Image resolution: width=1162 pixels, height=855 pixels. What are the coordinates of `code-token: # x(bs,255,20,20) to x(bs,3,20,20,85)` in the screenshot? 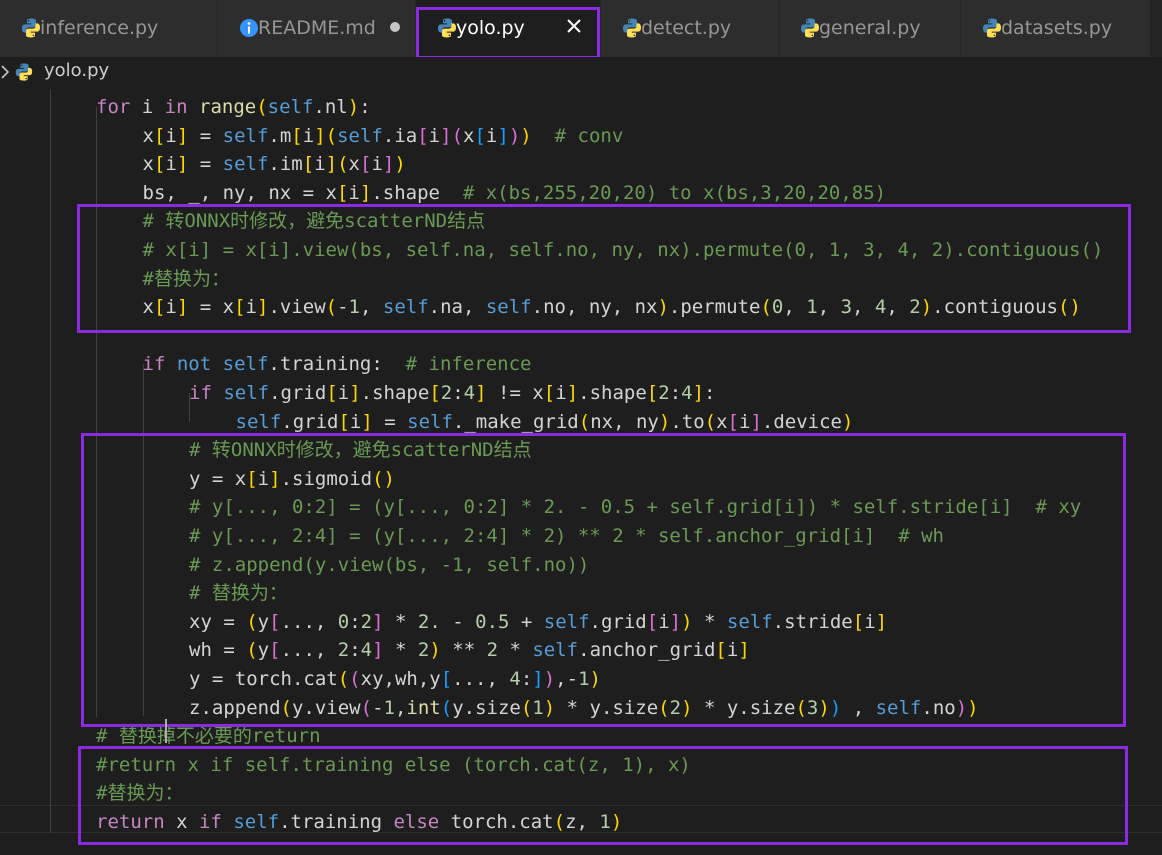 It's located at (674, 192).